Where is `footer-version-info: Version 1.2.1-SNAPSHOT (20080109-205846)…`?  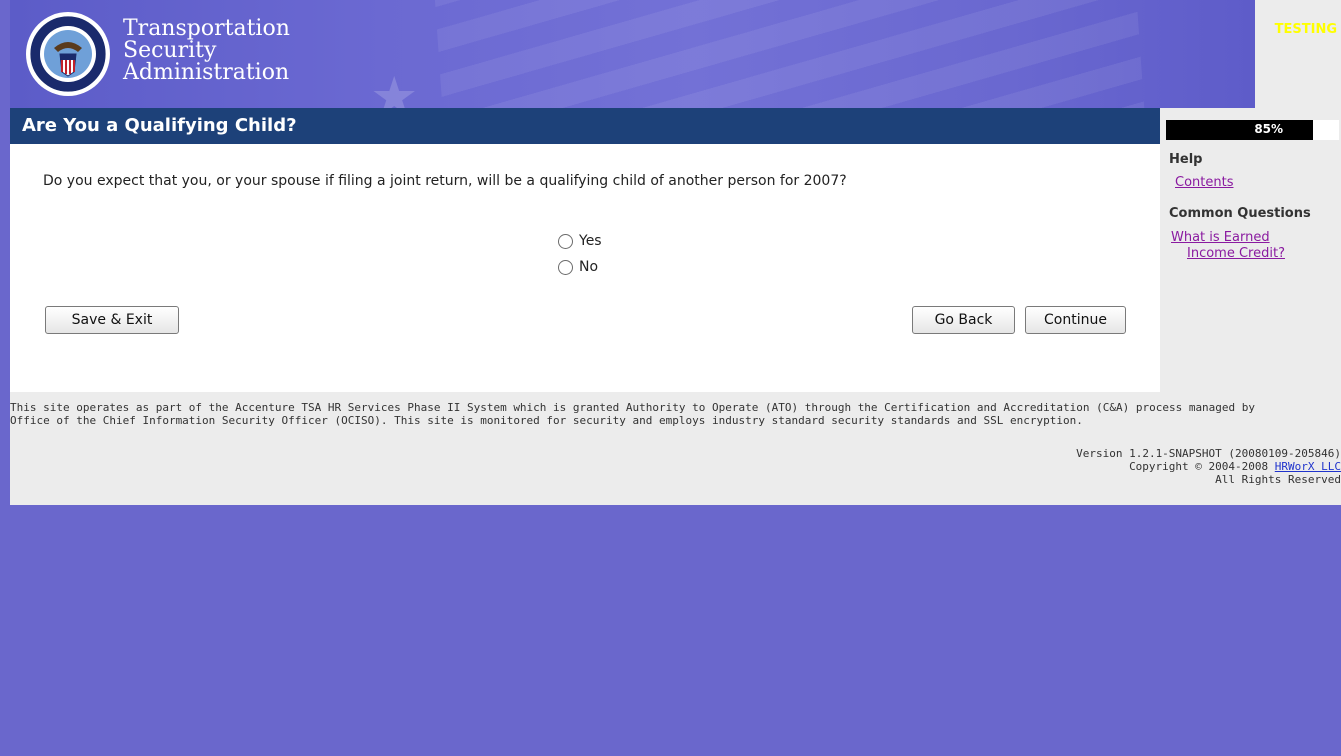
footer-version-info: Version 1.2.1-SNAPSHOT (20080109-205846)… is located at coordinates (1208, 466).